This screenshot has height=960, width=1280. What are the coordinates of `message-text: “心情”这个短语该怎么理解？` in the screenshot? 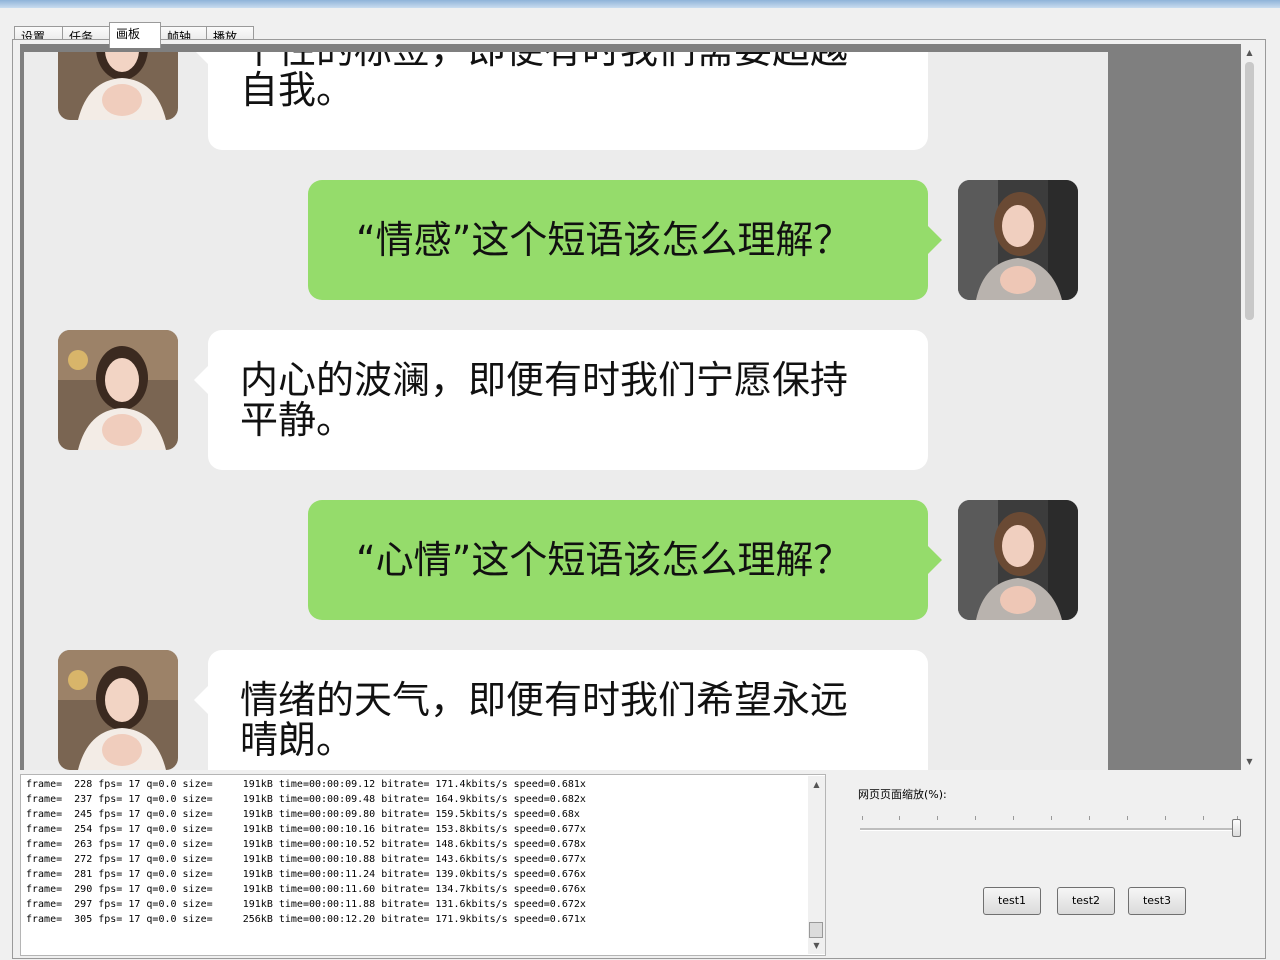 It's located at (604, 560).